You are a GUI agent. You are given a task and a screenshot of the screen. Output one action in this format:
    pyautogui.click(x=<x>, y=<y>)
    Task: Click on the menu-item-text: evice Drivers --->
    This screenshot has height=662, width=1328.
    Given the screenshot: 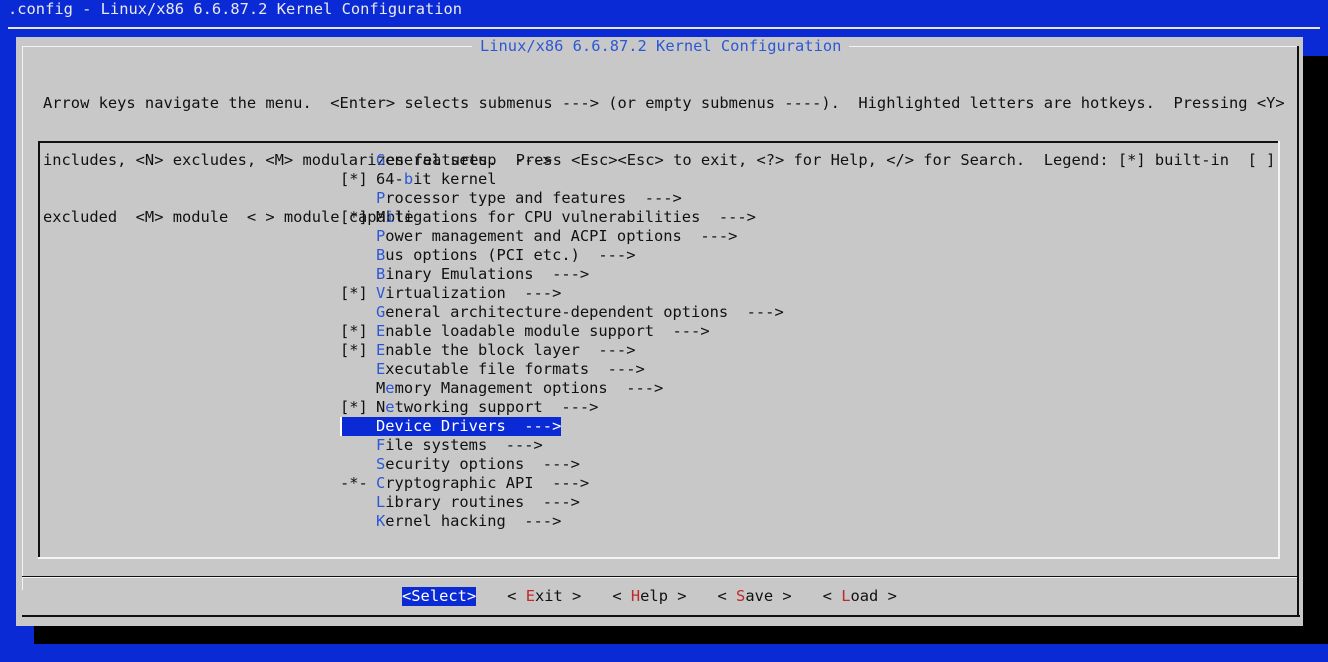 What is the action you would take?
    pyautogui.click(x=473, y=426)
    